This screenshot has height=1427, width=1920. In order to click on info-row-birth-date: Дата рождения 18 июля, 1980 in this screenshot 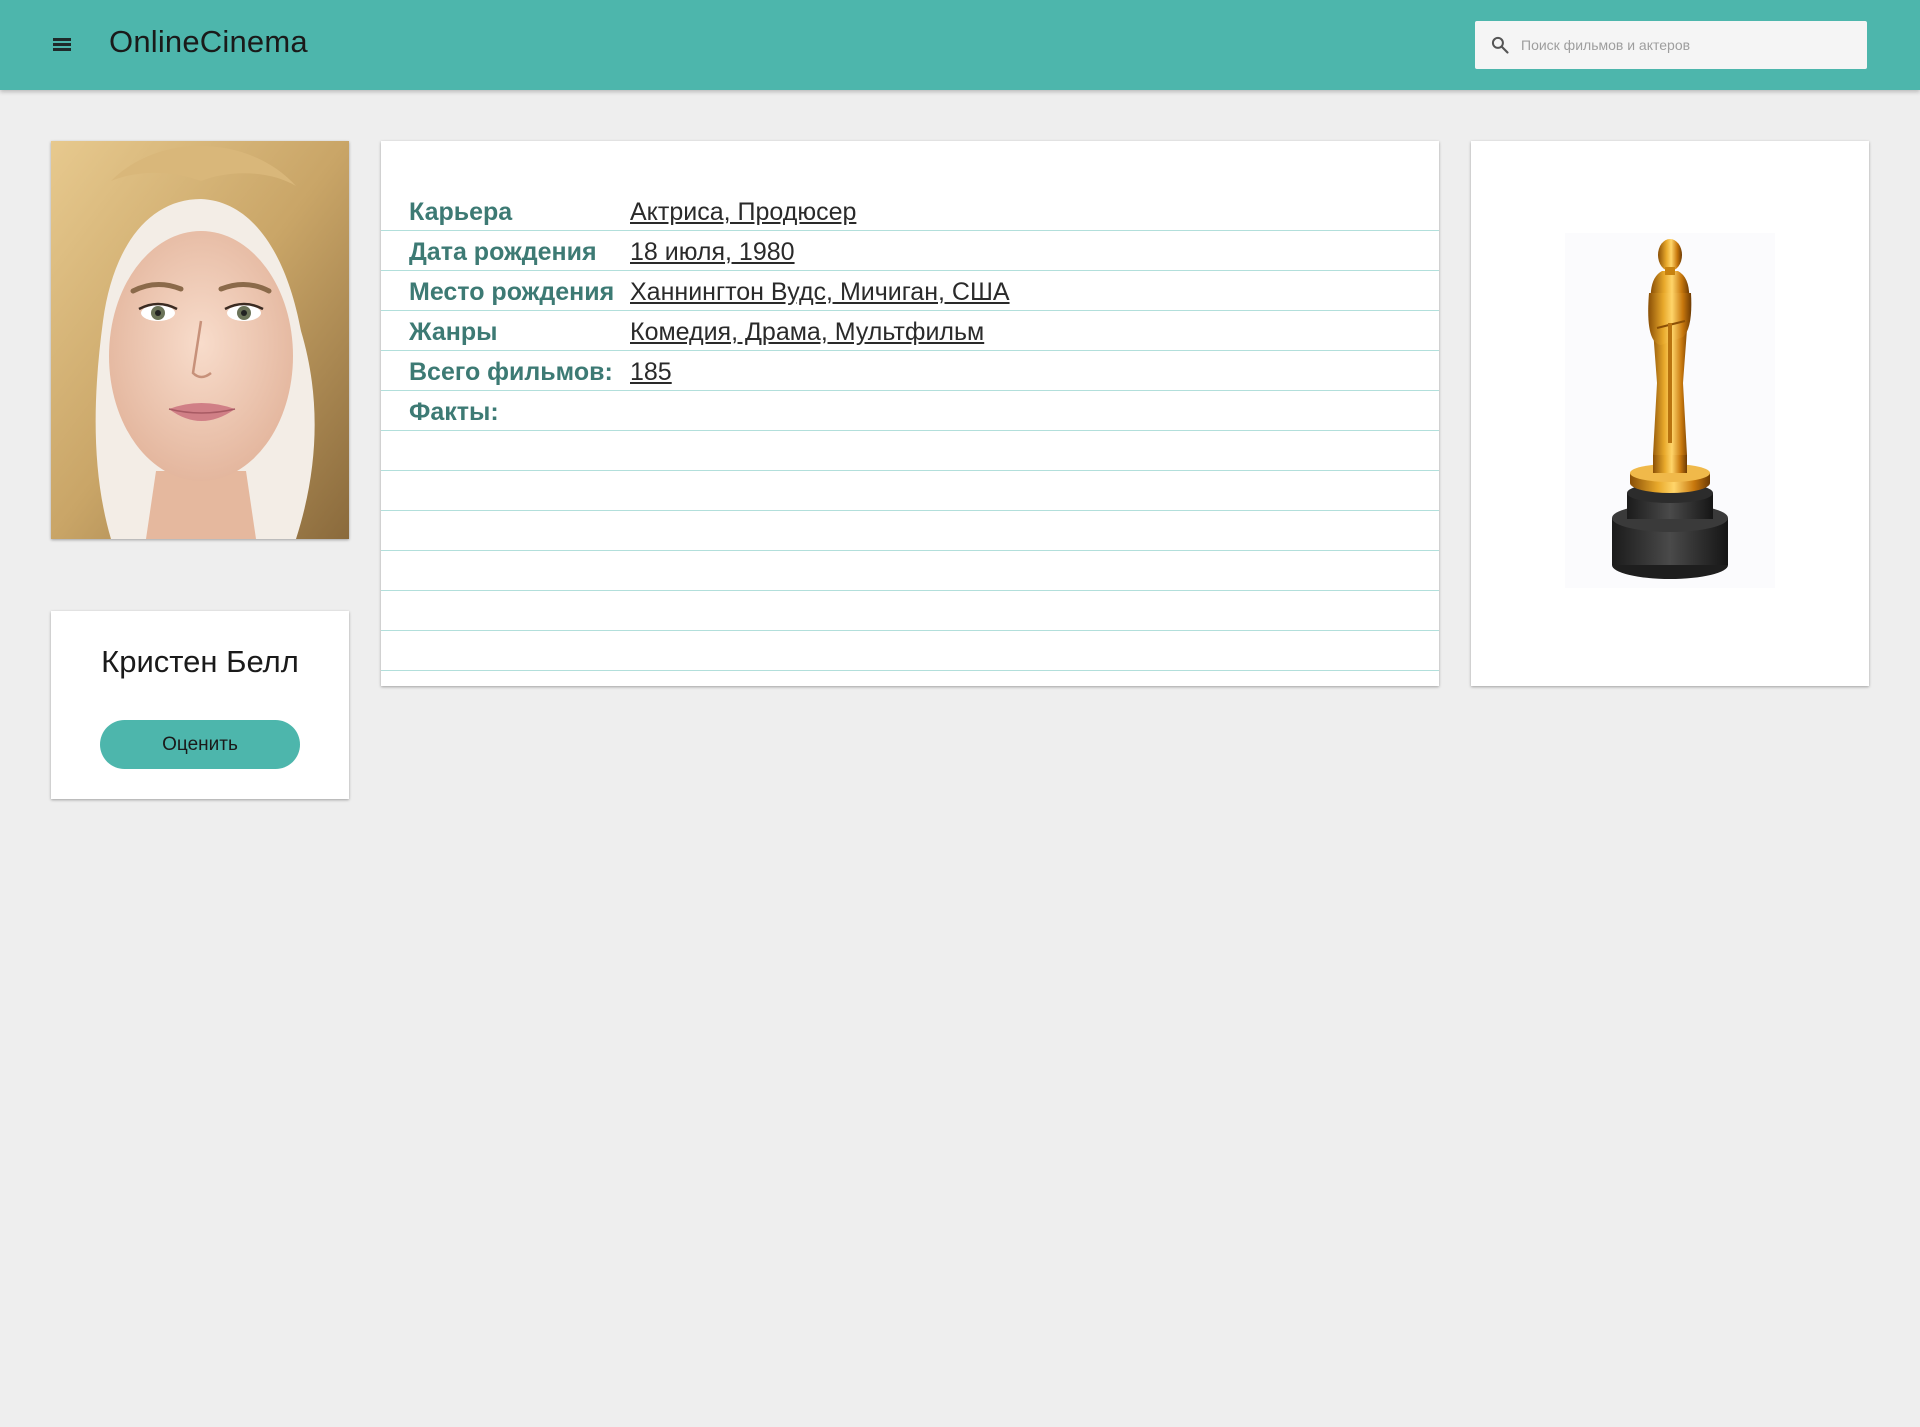, I will do `click(910, 251)`.